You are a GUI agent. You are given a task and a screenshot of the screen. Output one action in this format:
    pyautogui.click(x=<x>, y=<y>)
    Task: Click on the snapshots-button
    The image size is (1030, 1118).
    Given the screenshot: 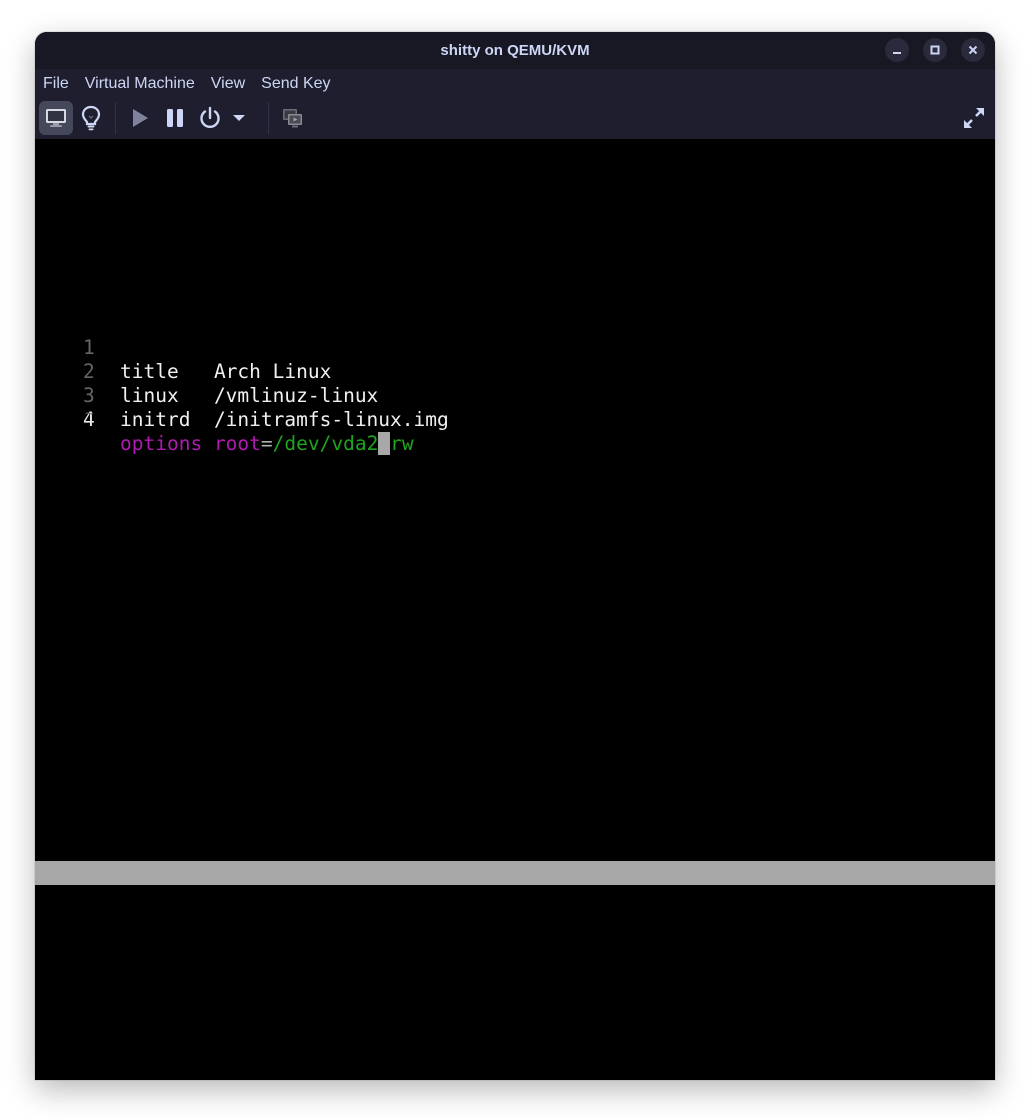 What is the action you would take?
    pyautogui.click(x=293, y=118)
    